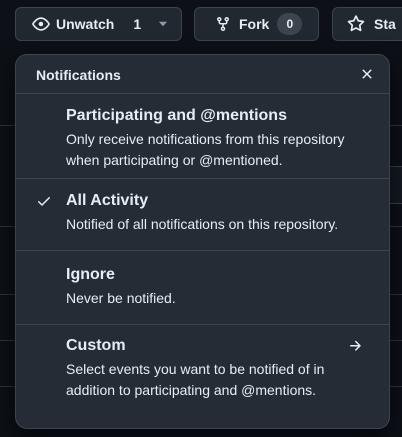 This screenshot has width=402, height=437. Describe the element at coordinates (223, 24) in the screenshot. I see `repo-forked-icon` at that location.